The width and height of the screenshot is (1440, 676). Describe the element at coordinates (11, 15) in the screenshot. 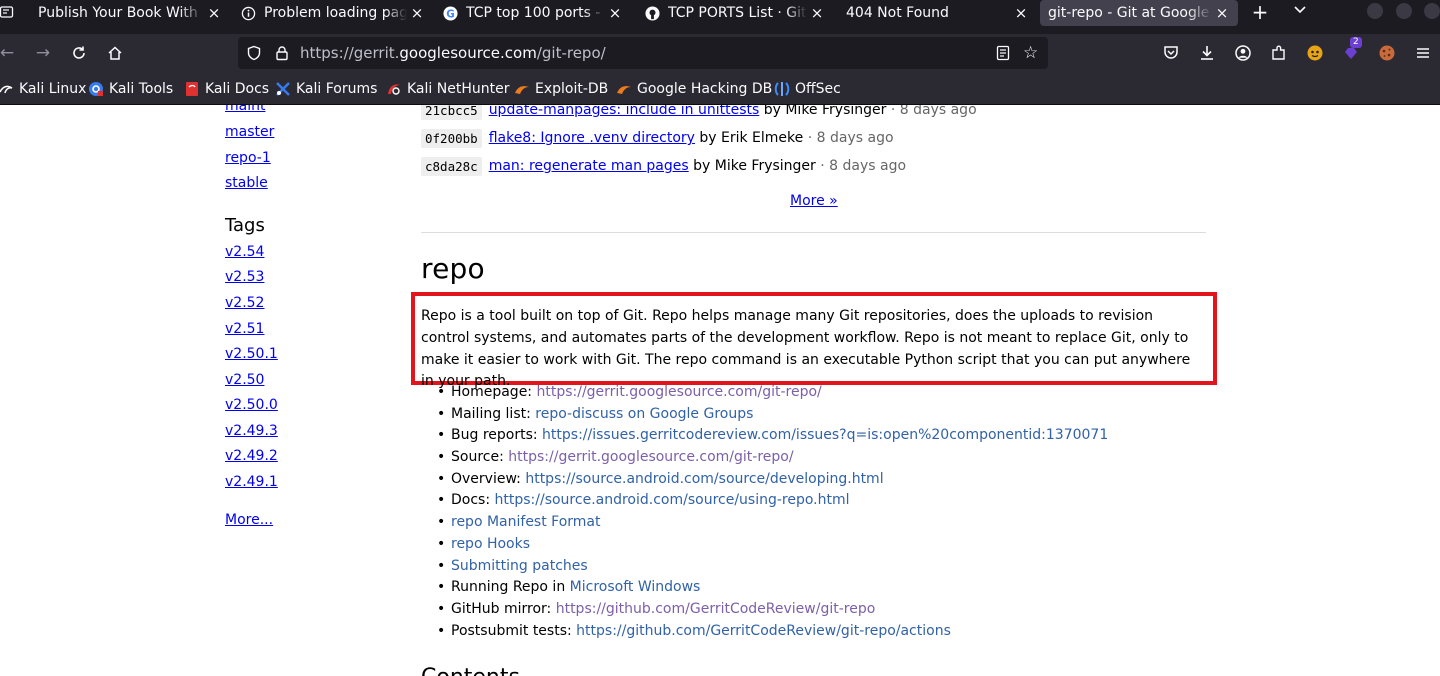

I see `firefox-view-icon` at that location.